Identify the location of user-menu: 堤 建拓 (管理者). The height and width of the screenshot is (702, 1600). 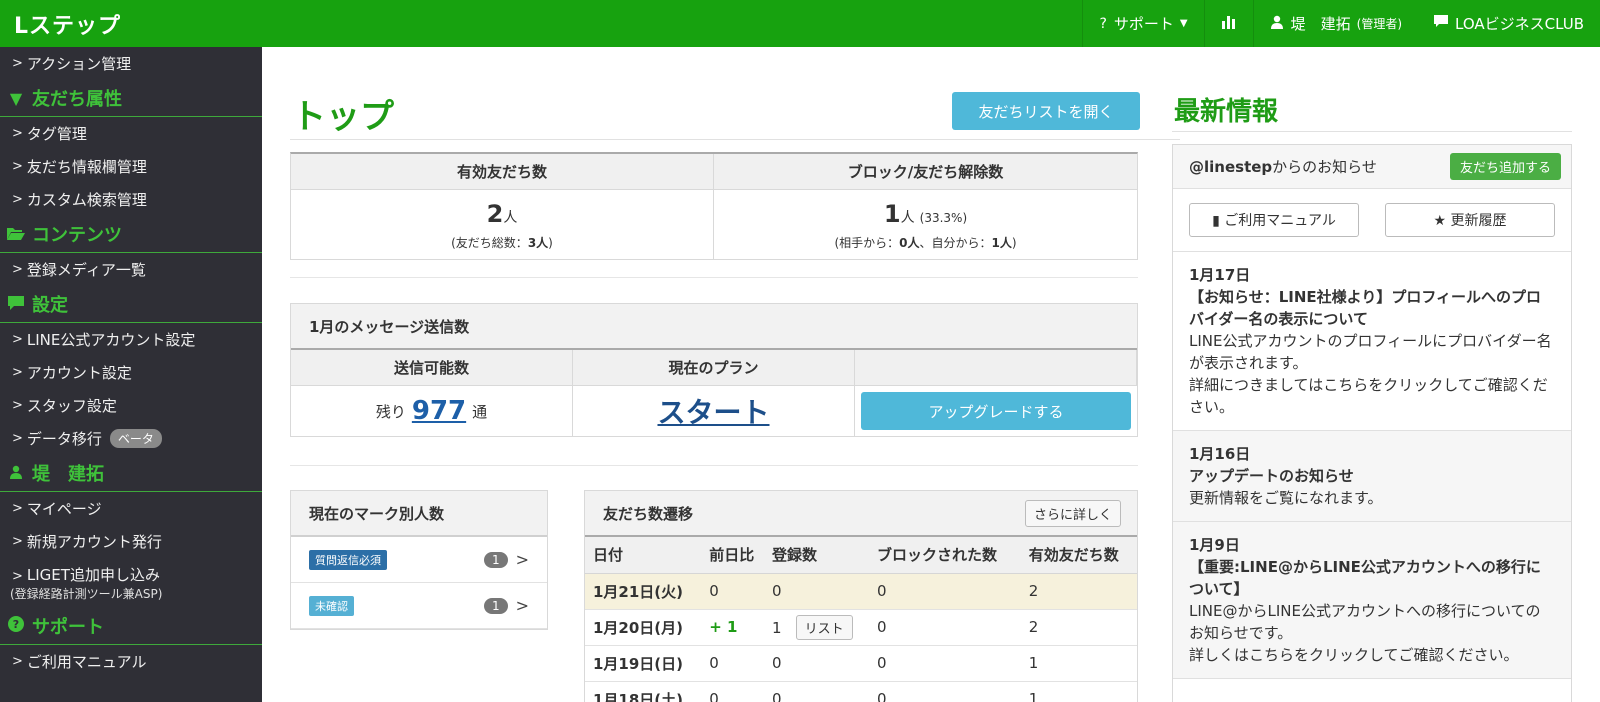
(1335, 23).